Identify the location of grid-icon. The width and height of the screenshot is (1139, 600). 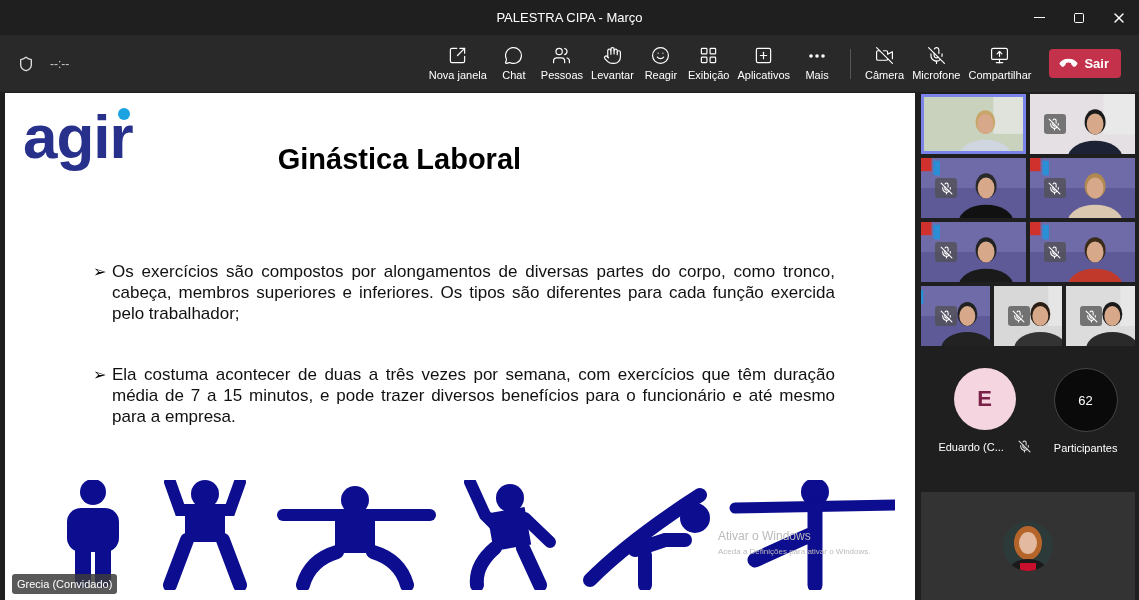
(709, 55).